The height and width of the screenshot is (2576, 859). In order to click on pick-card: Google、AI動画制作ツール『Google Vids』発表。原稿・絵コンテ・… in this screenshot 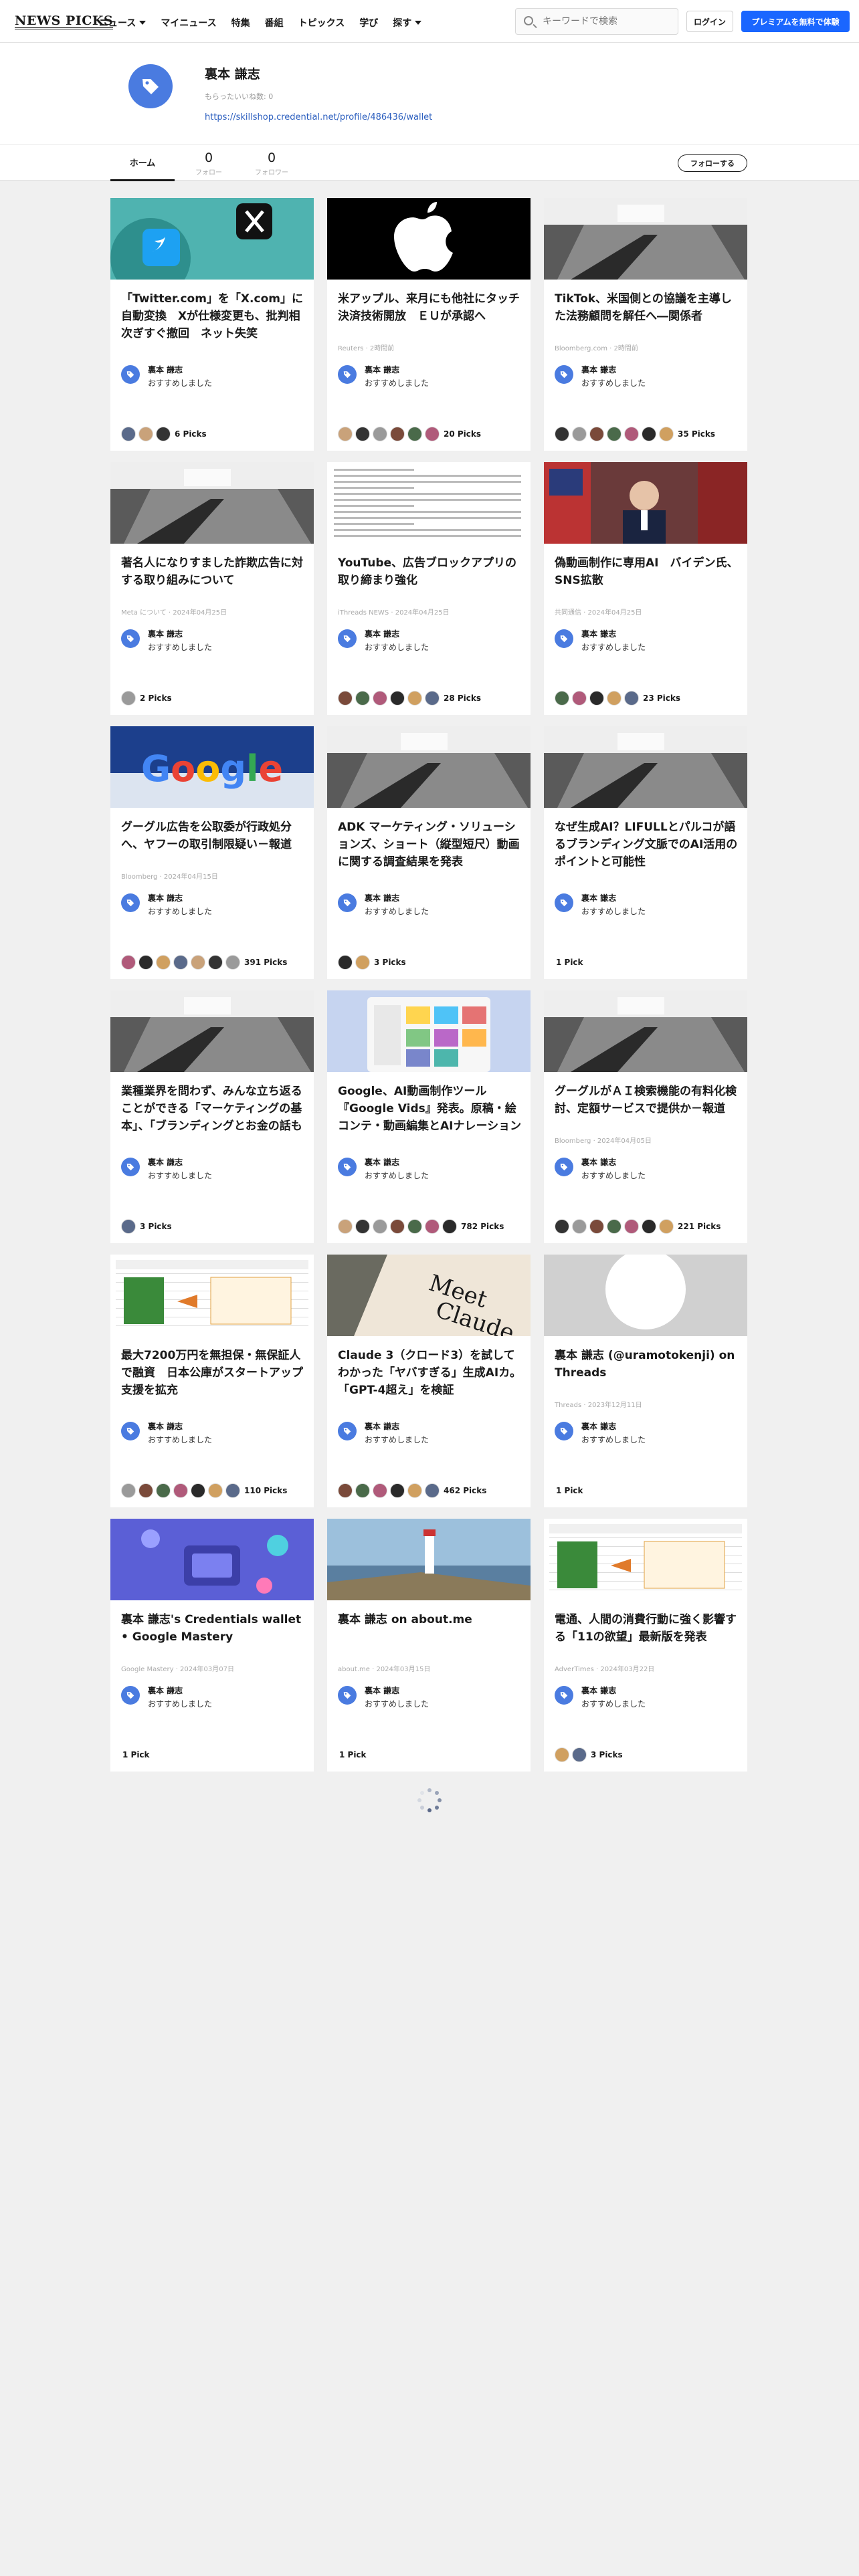, I will do `click(429, 1116)`.